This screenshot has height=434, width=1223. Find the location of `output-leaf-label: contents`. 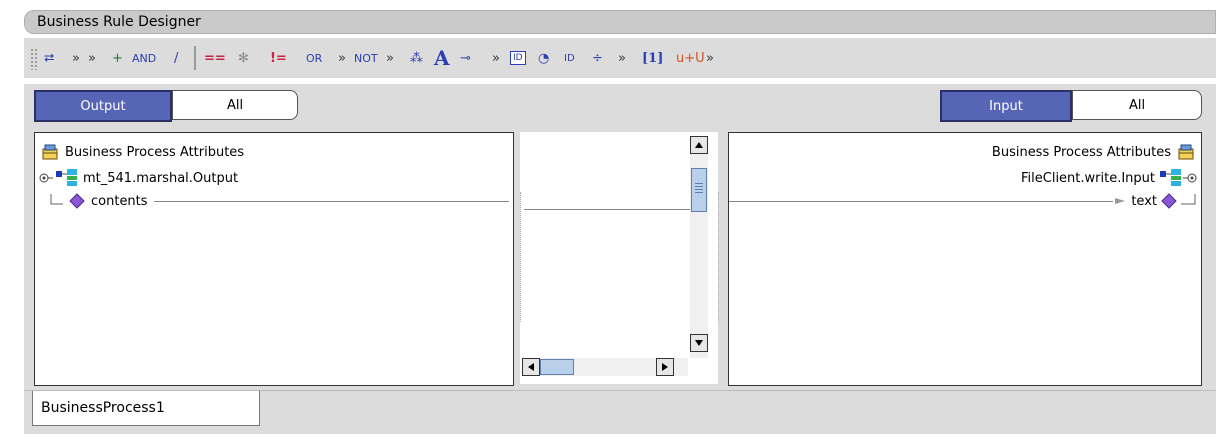

output-leaf-label: contents is located at coordinates (119, 201).